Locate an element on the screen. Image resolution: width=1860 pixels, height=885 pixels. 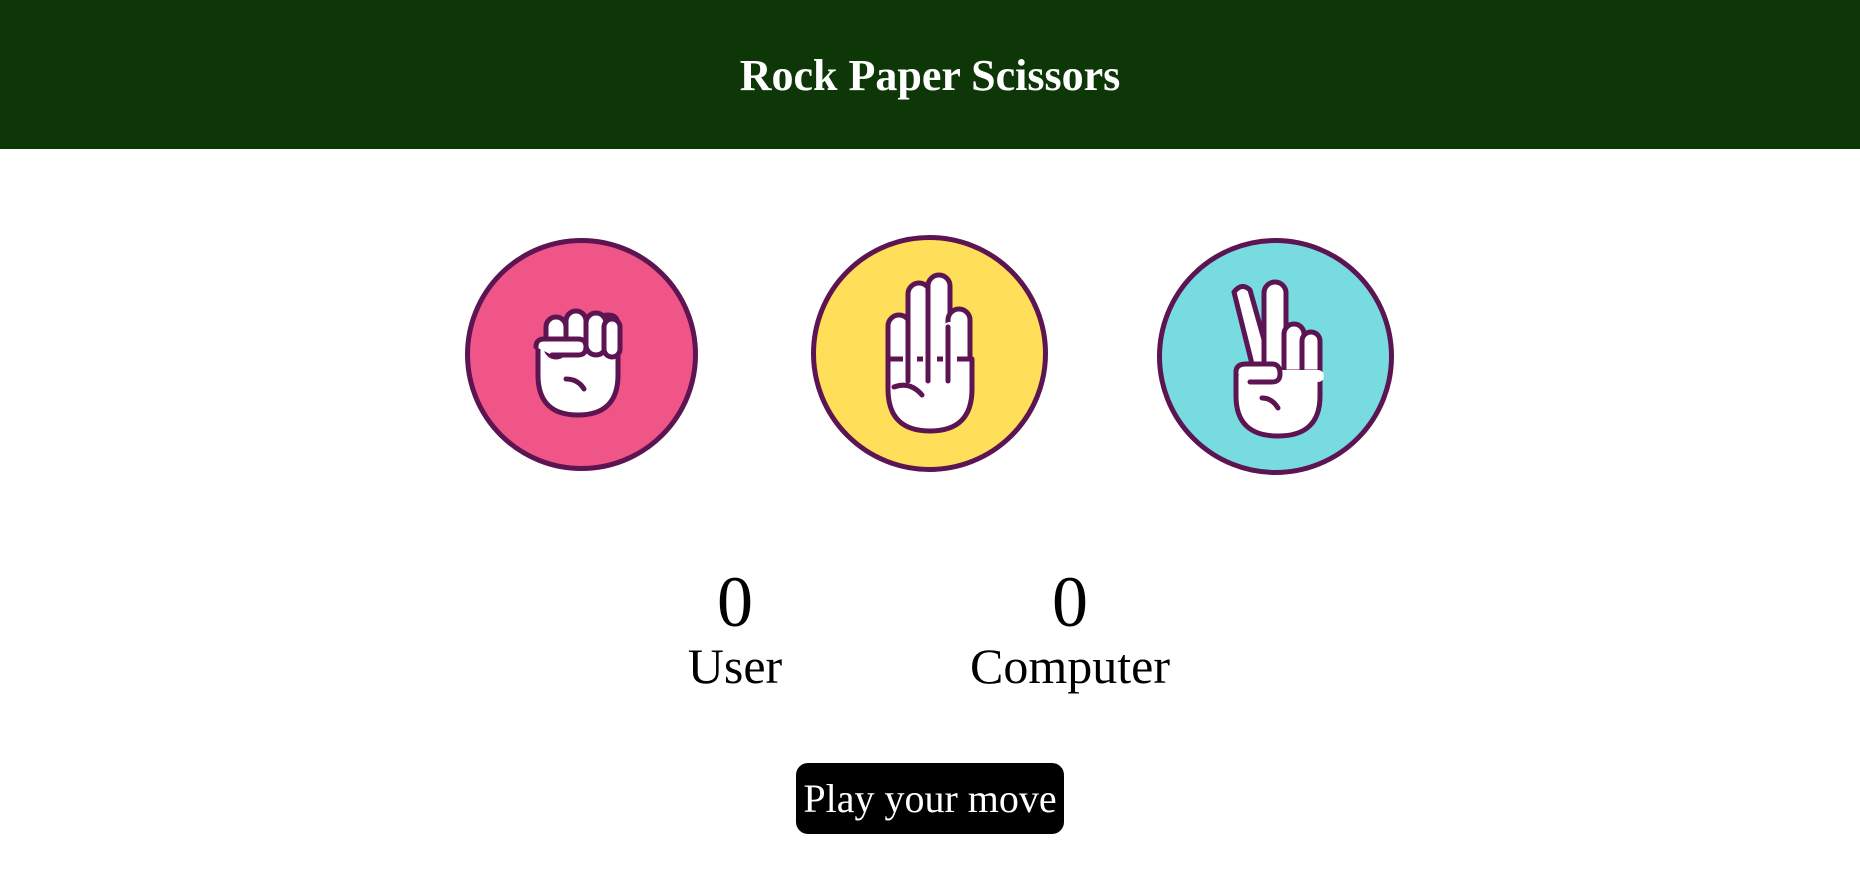
result-message: Play your move is located at coordinates (930, 798).